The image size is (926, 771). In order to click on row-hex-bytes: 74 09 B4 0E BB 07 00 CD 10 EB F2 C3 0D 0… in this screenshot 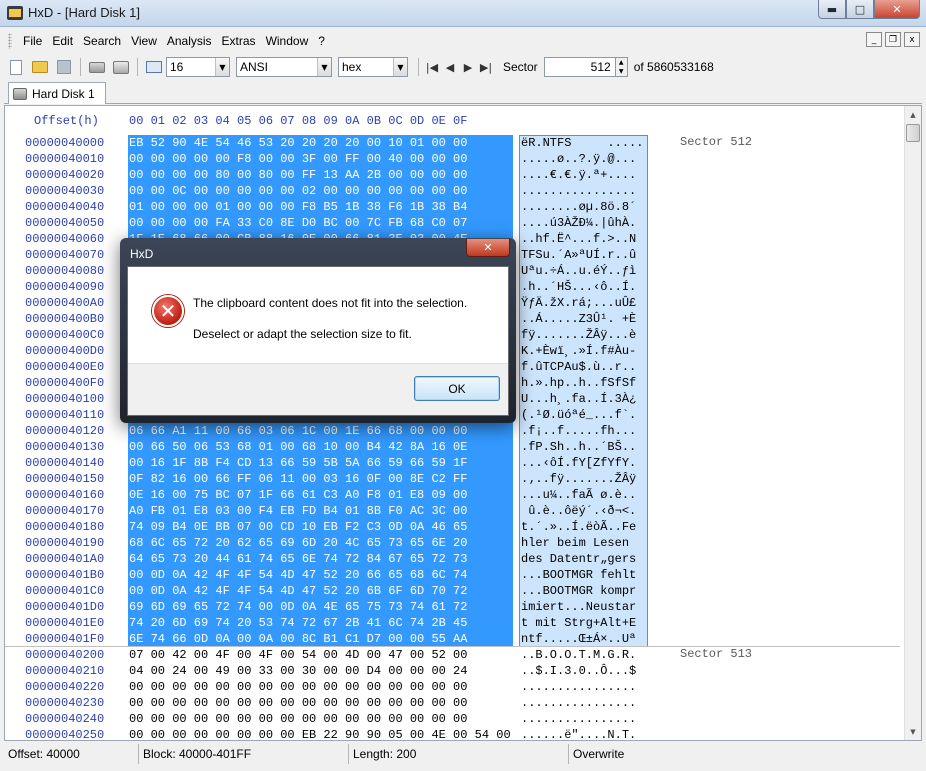, I will do `click(298, 527)`.